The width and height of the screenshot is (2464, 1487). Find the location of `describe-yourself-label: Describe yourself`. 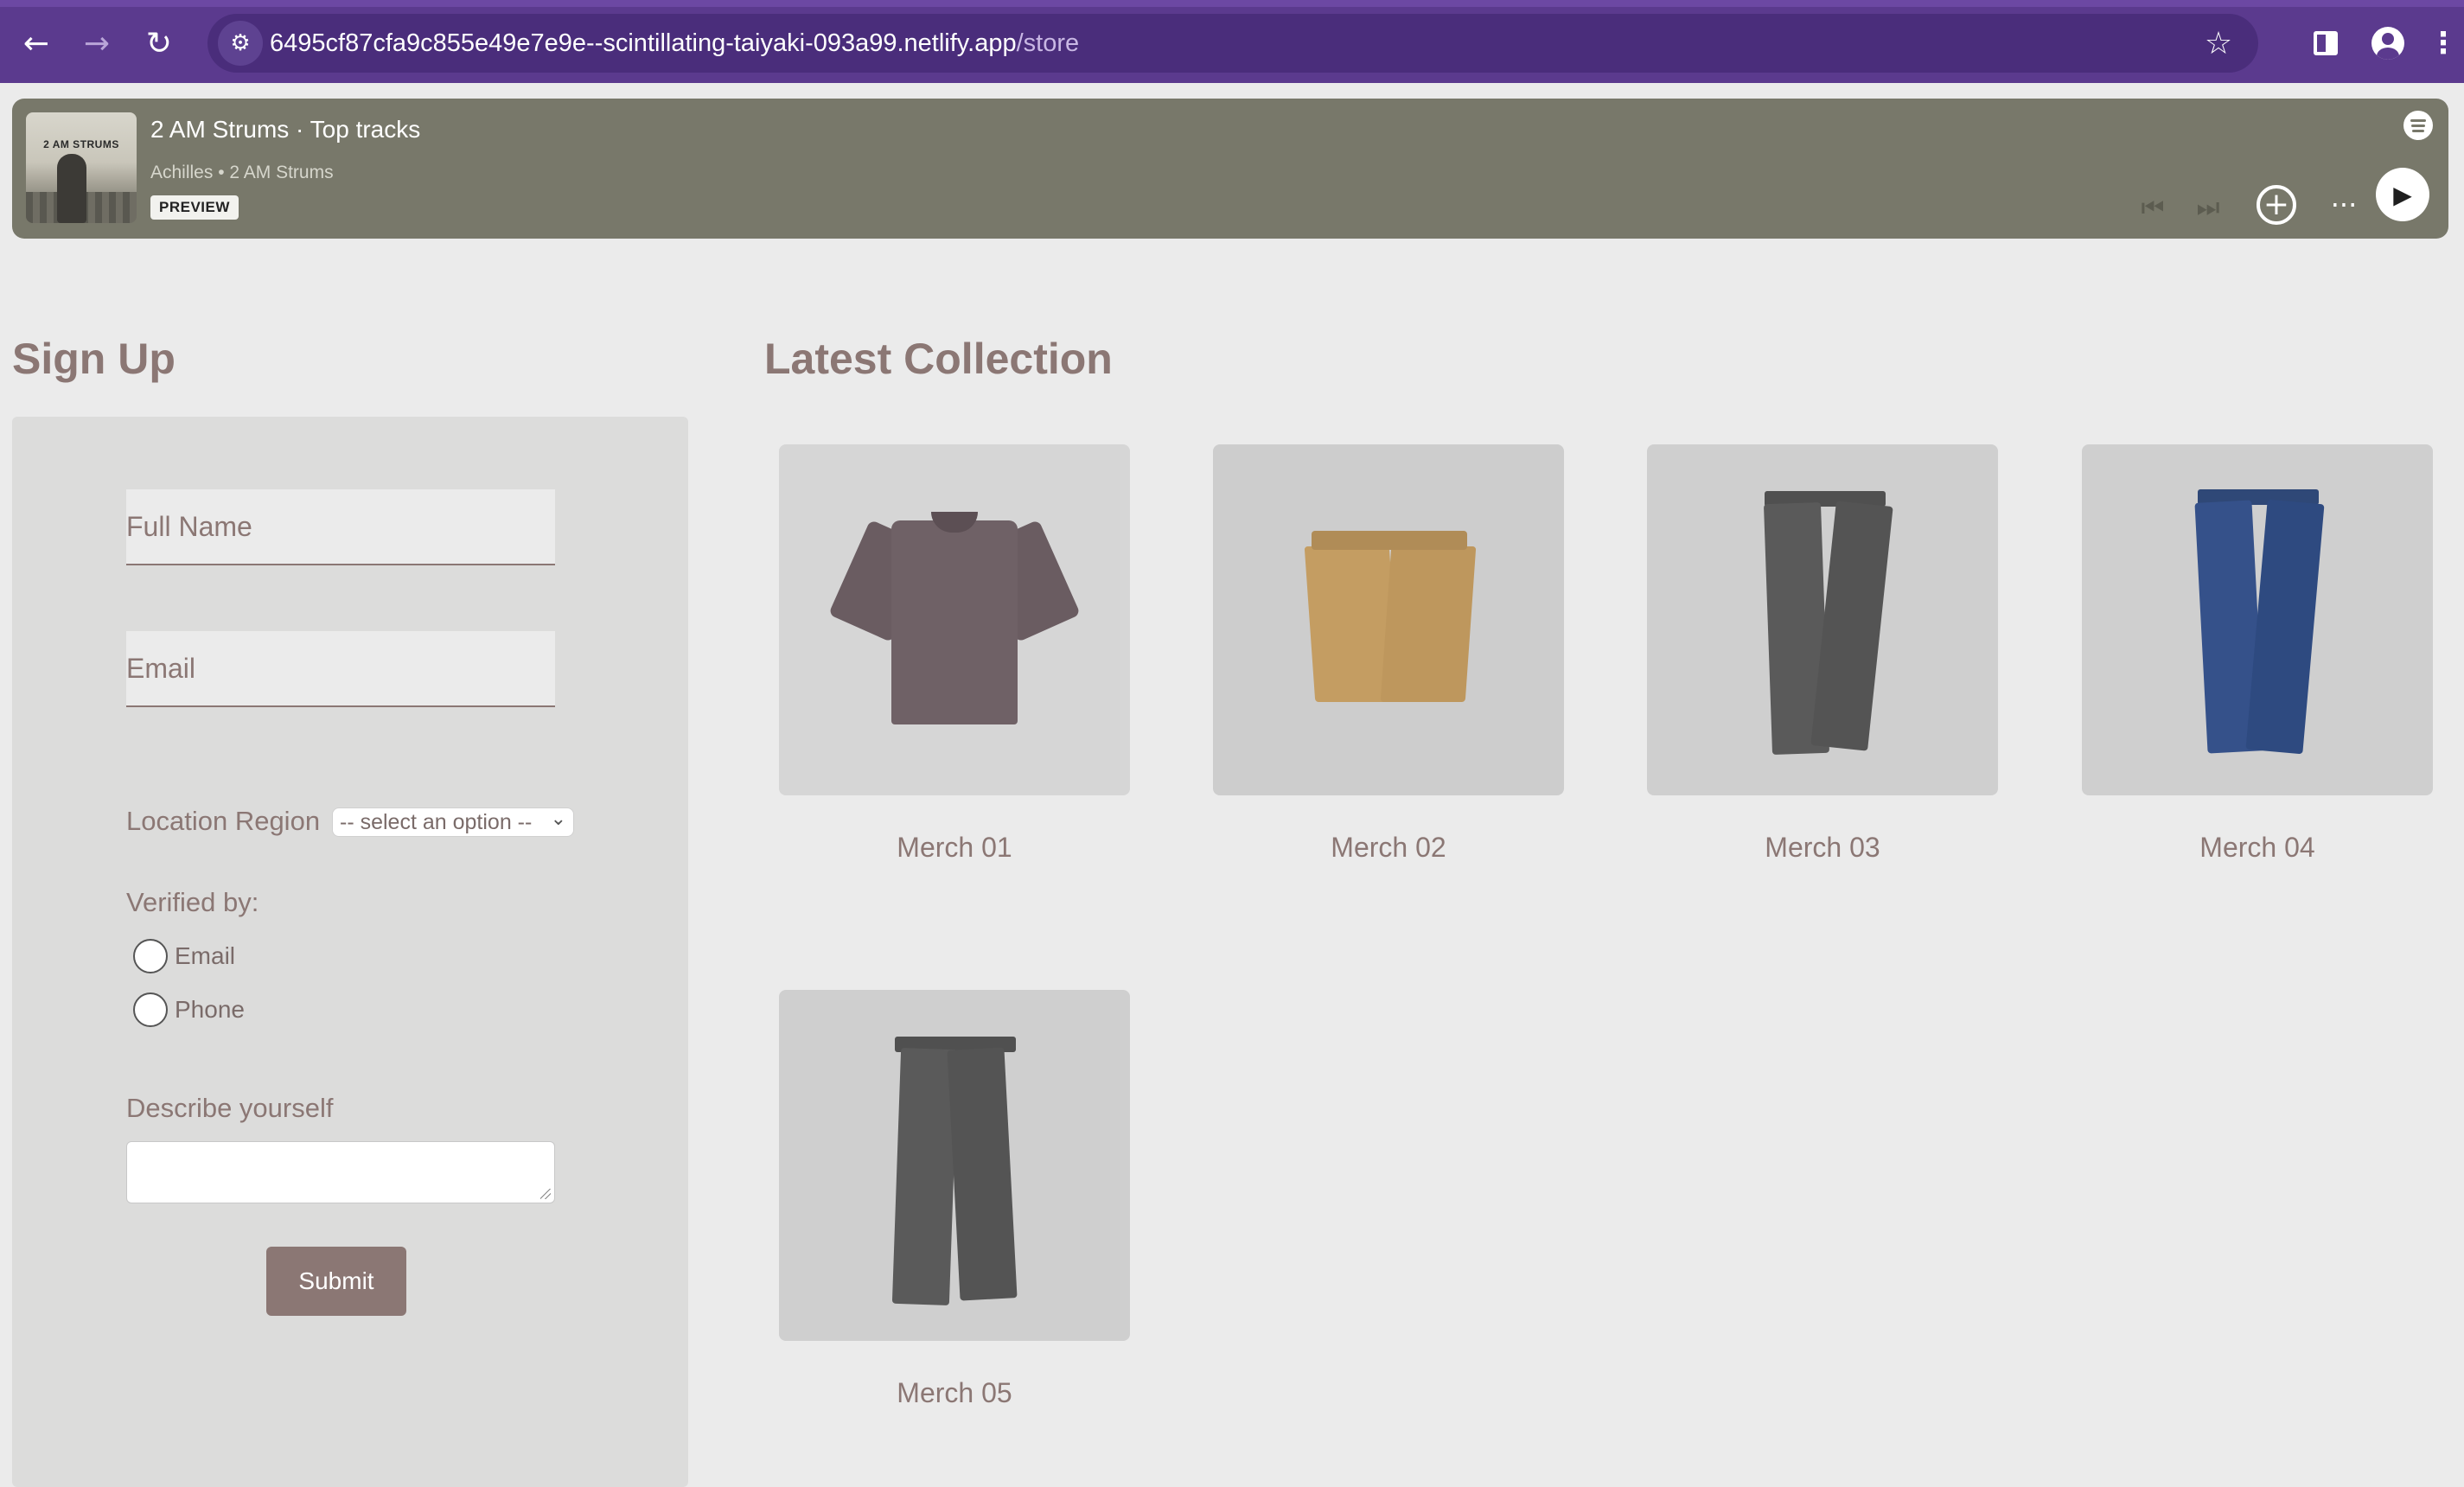

describe-yourself-label: Describe yourself is located at coordinates (230, 1108).